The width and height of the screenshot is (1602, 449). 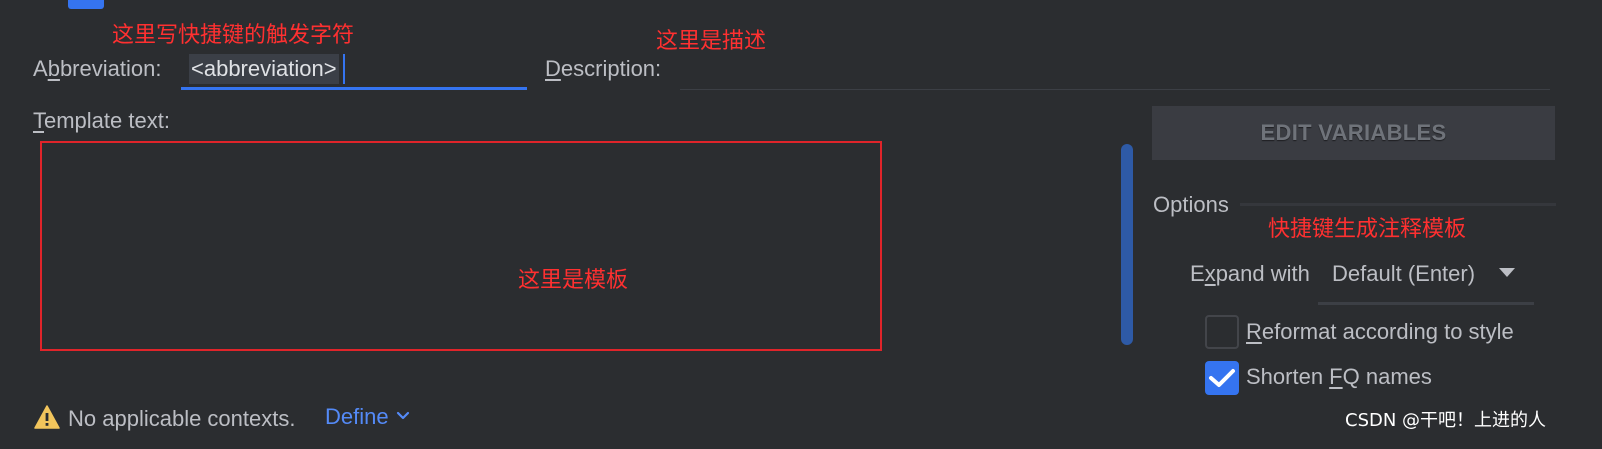 What do you see at coordinates (1426, 303) in the screenshot?
I see `expand-select-underline` at bounding box center [1426, 303].